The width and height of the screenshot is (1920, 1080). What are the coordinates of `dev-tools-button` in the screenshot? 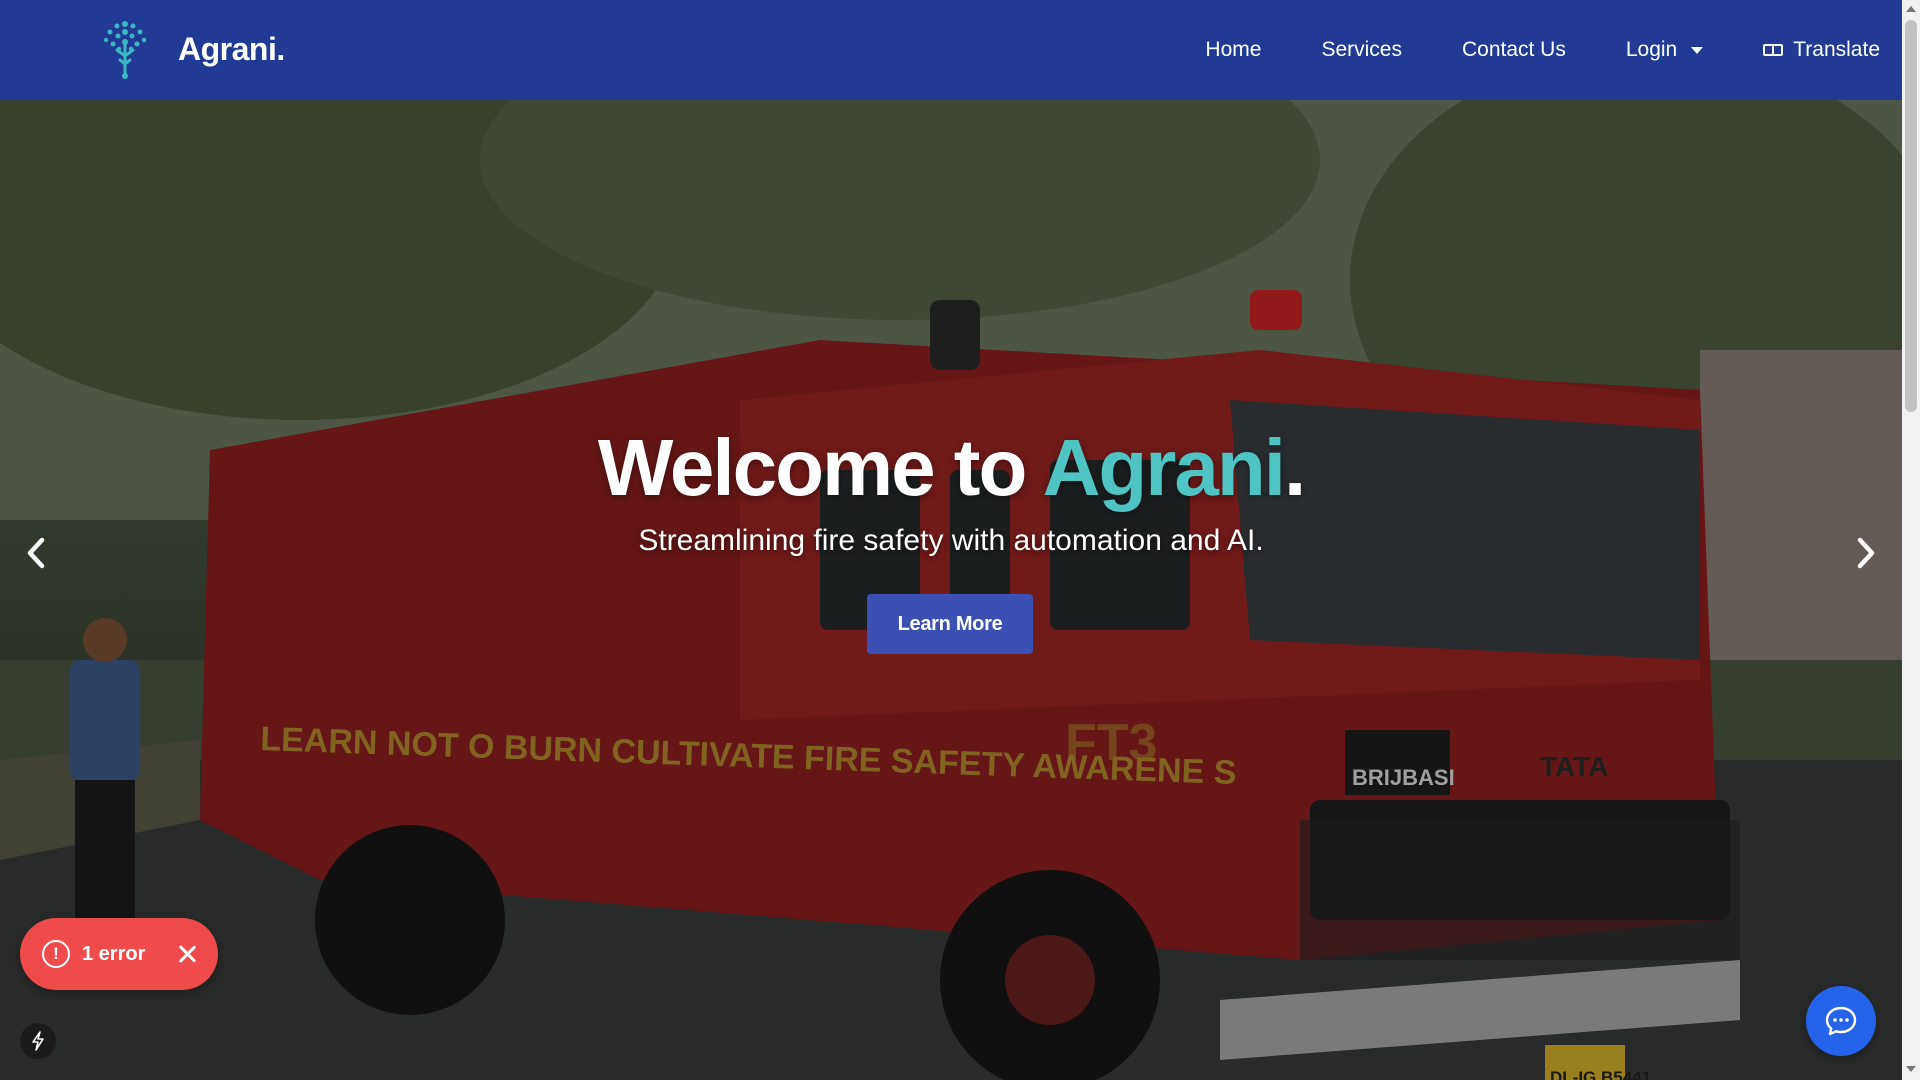 It's located at (38, 1041).